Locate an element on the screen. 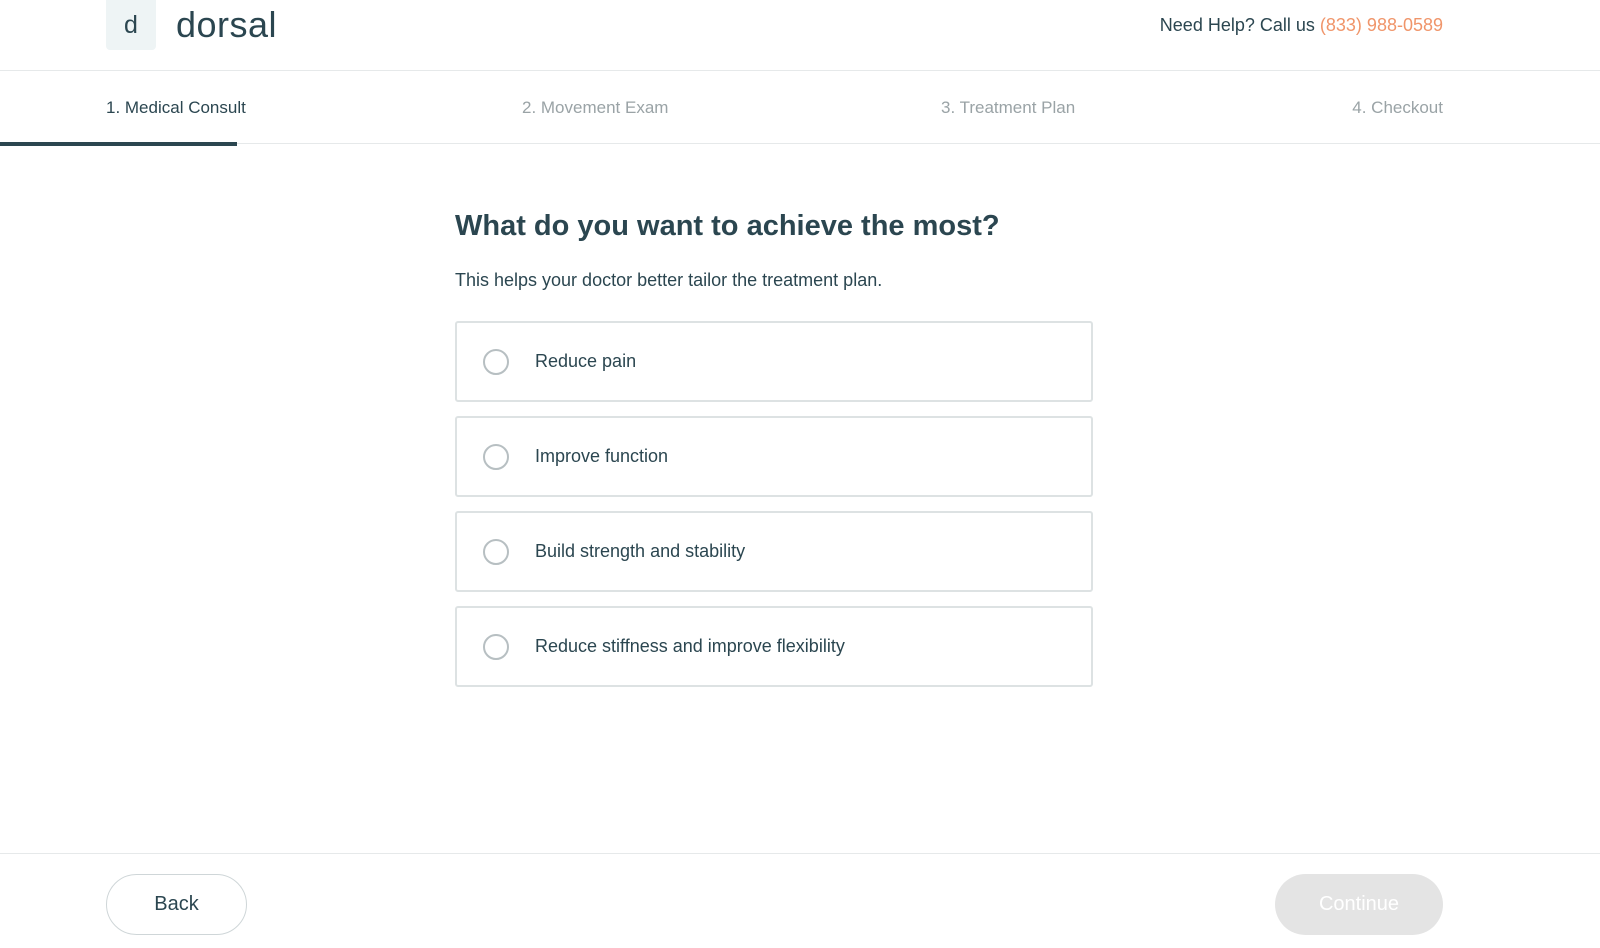 The height and width of the screenshot is (948, 1600). option-build-strength: Build strength and stability is located at coordinates (774, 551).